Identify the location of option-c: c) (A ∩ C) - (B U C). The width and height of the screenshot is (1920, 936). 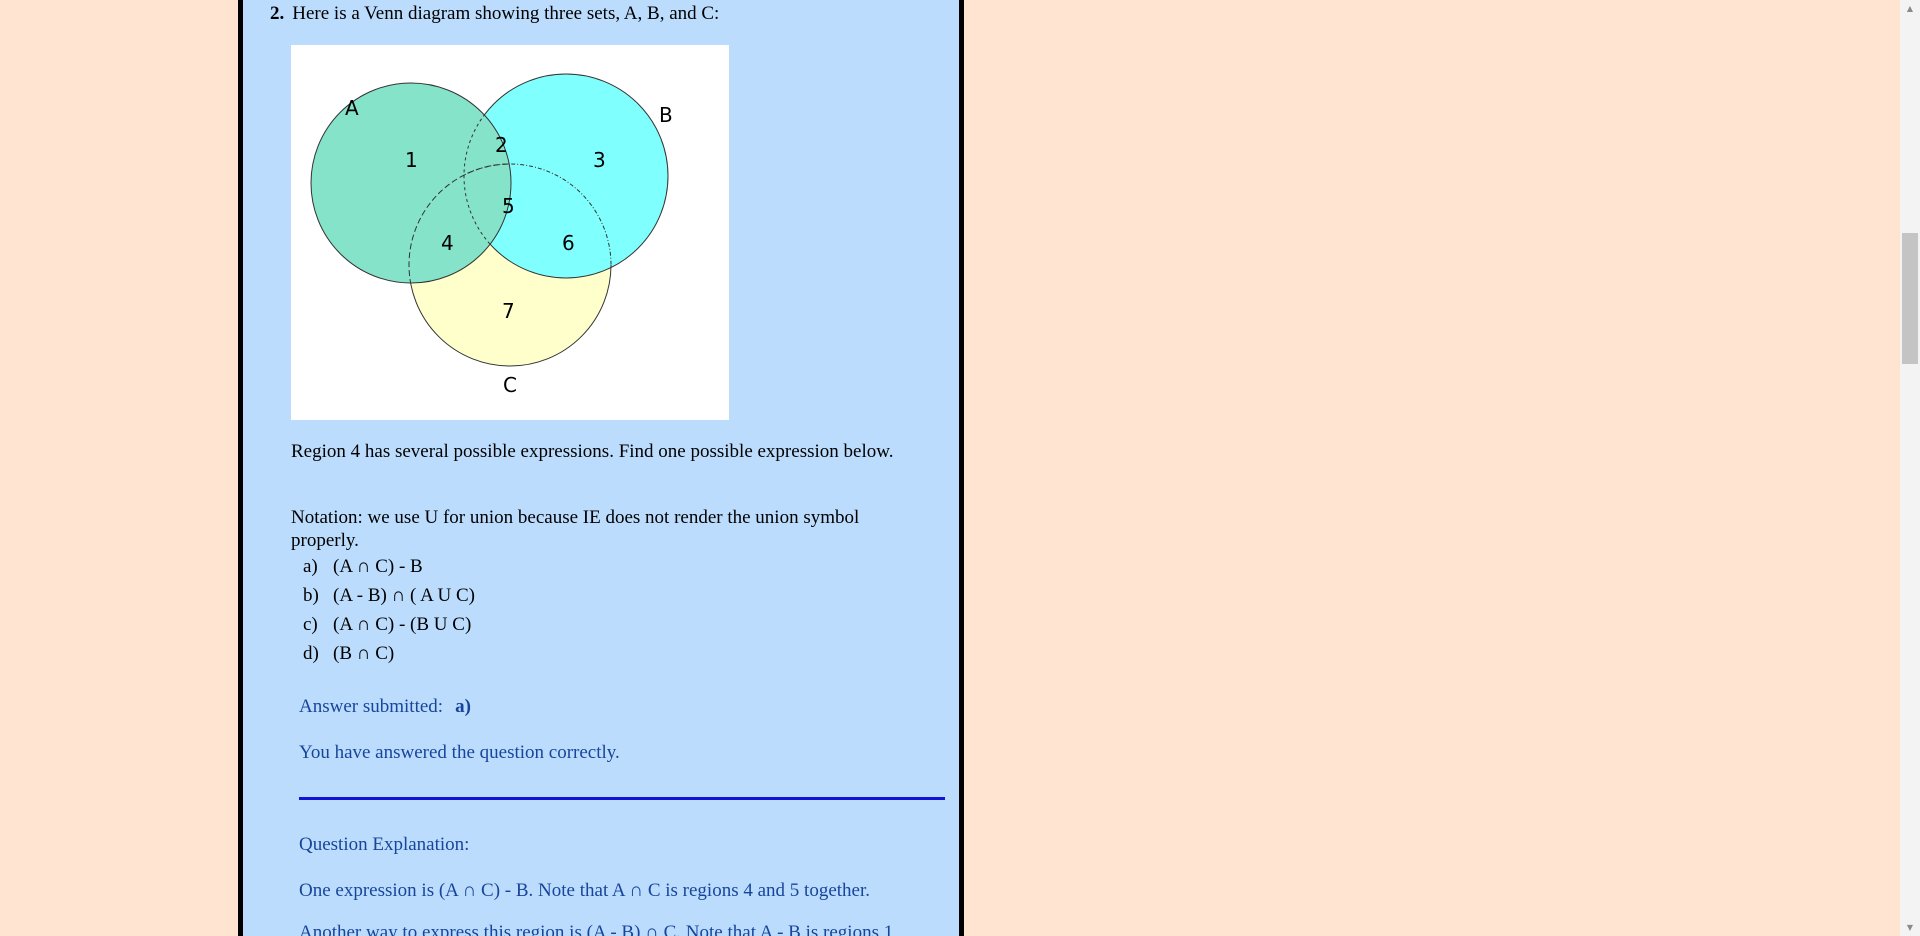
(389, 624).